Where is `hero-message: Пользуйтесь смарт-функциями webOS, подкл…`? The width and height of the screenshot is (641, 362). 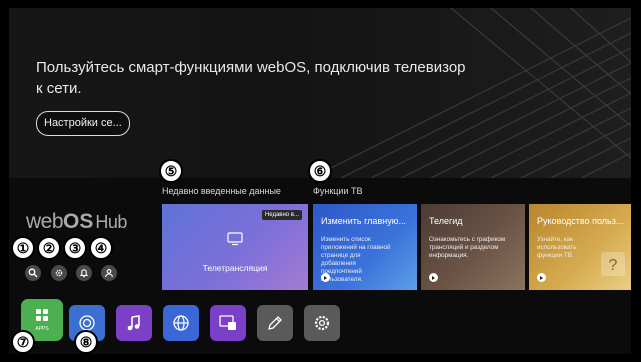
hero-message: Пользуйтесь смарт-функциями webOS, подкл… is located at coordinates (251, 78).